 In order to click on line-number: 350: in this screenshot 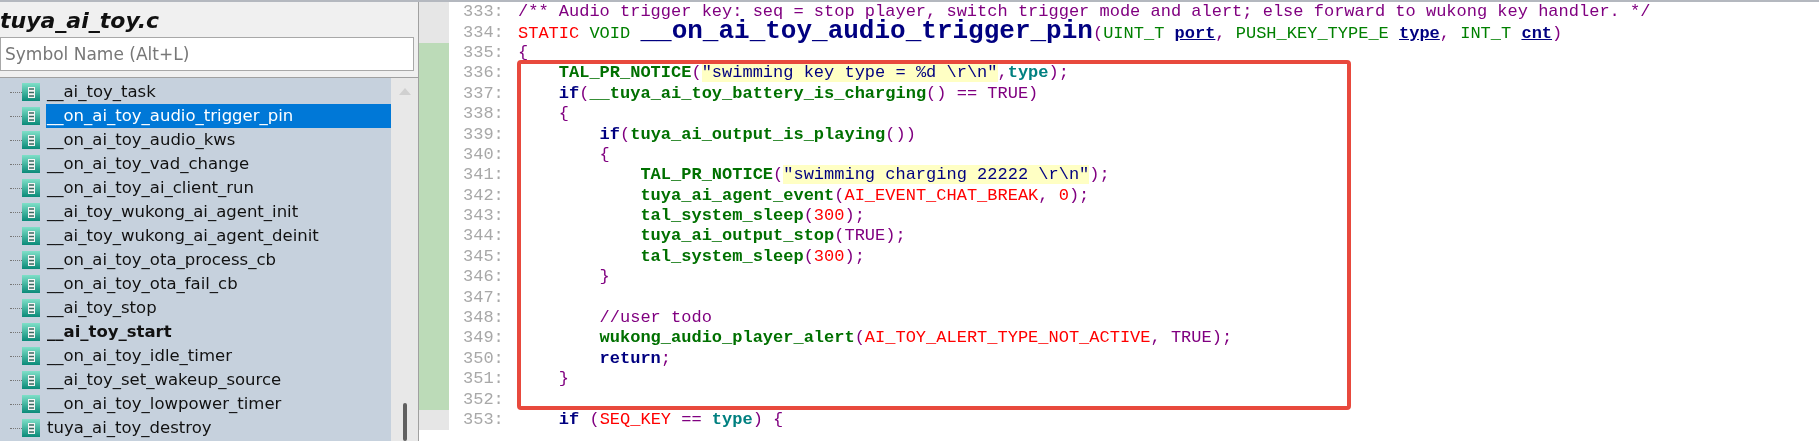, I will do `click(484, 358)`.